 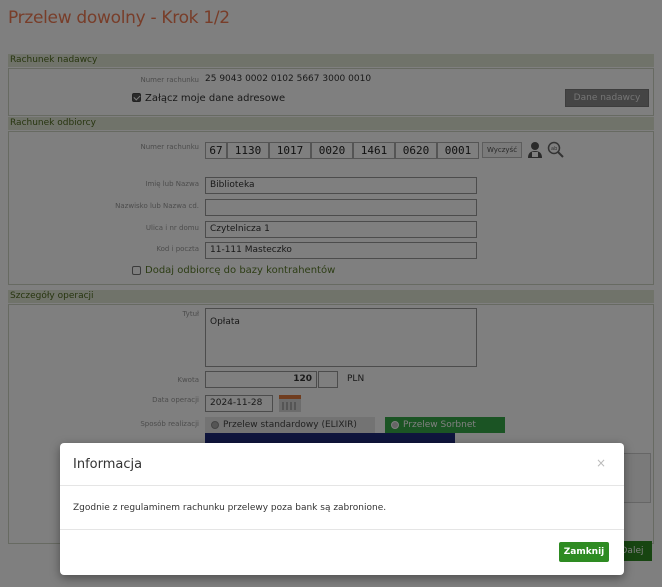 What do you see at coordinates (108, 464) in the screenshot?
I see `modal-title: Informacja` at bounding box center [108, 464].